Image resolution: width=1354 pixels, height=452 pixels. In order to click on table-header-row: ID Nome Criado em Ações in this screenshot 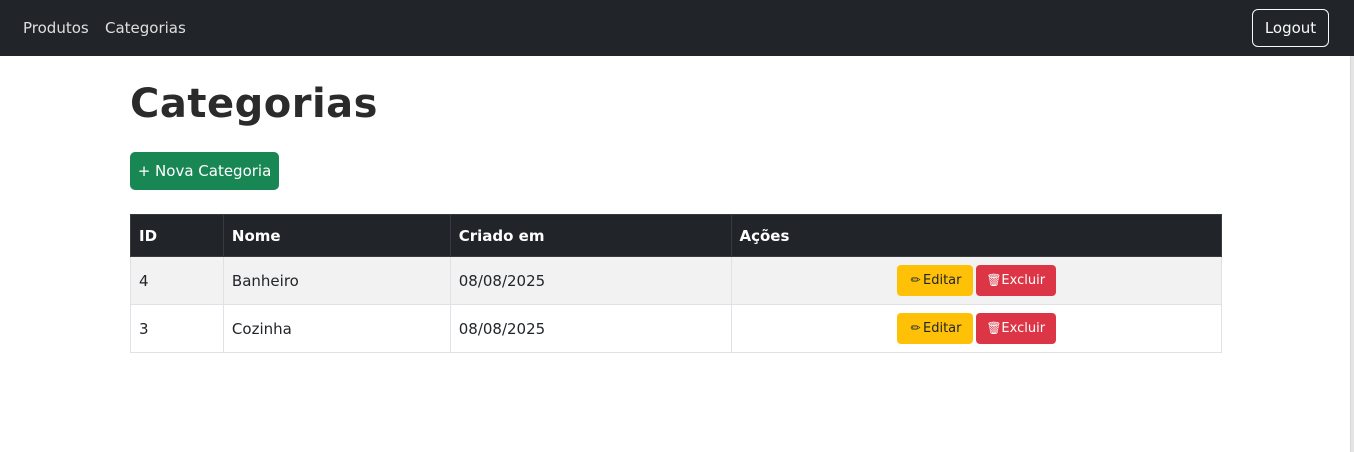, I will do `click(676, 235)`.